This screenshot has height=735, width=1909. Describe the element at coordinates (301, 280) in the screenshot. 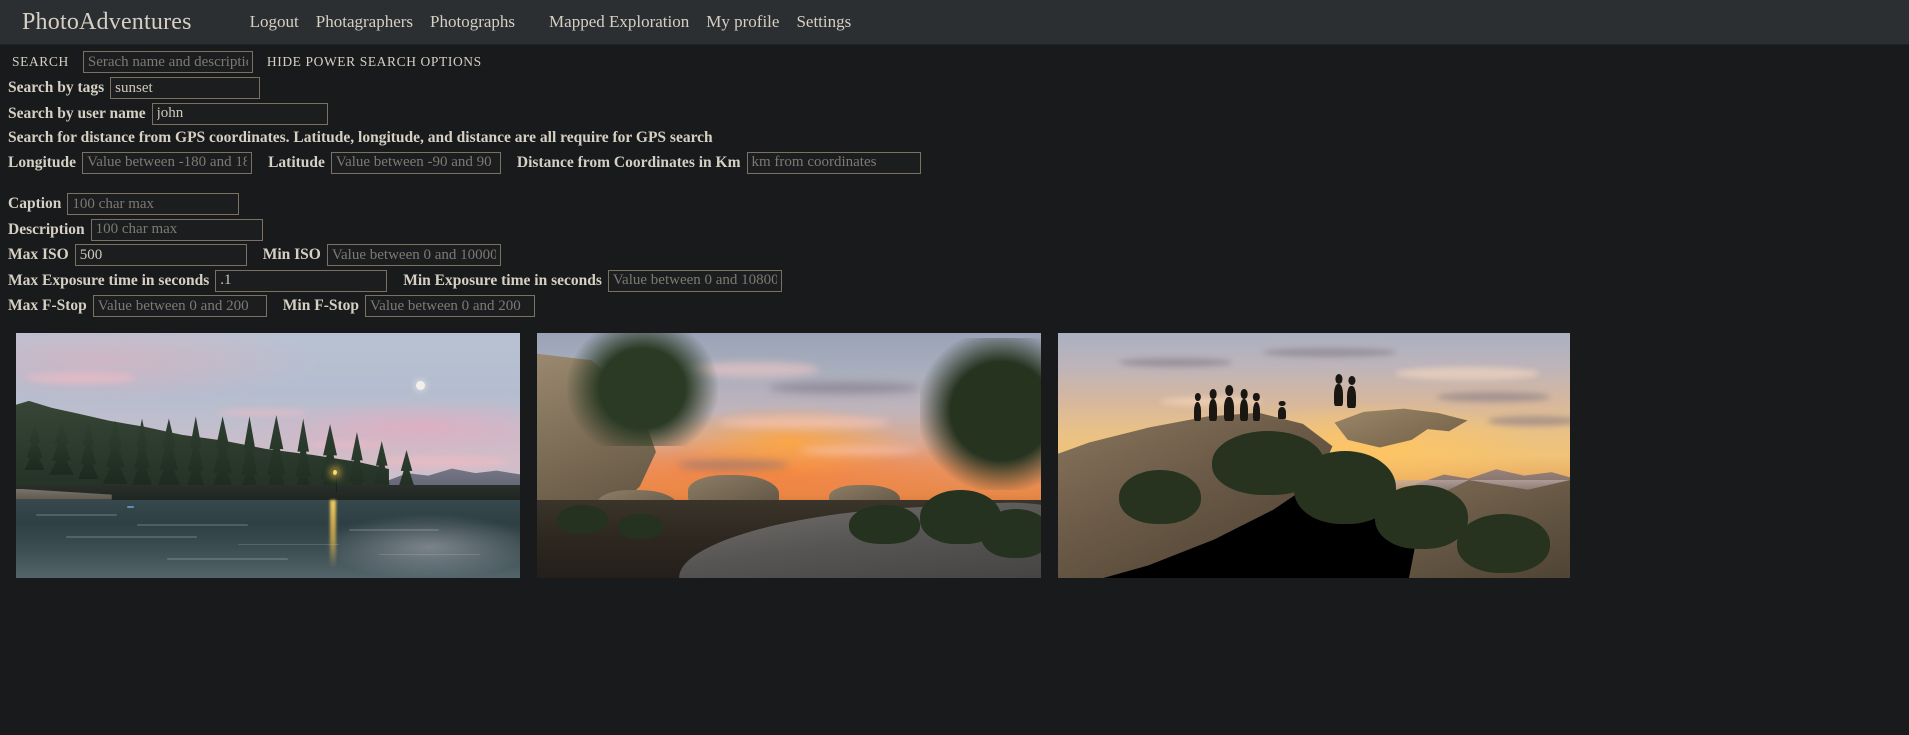

I see `max-exposure-input` at that location.